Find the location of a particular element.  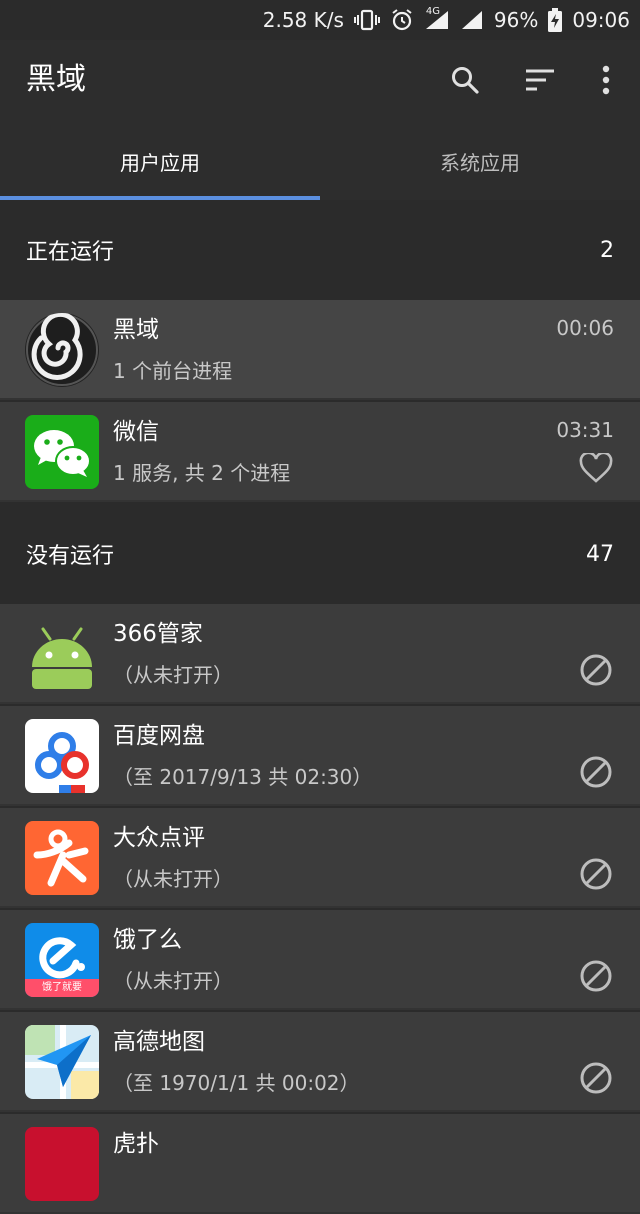

search-icon is located at coordinates (465, 80).